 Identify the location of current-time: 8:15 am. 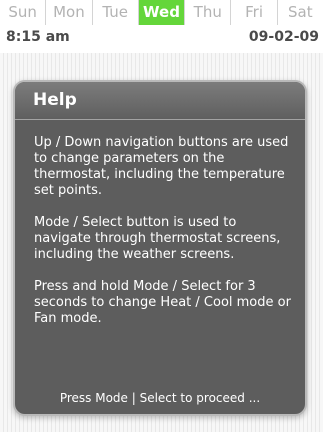
(38, 37).